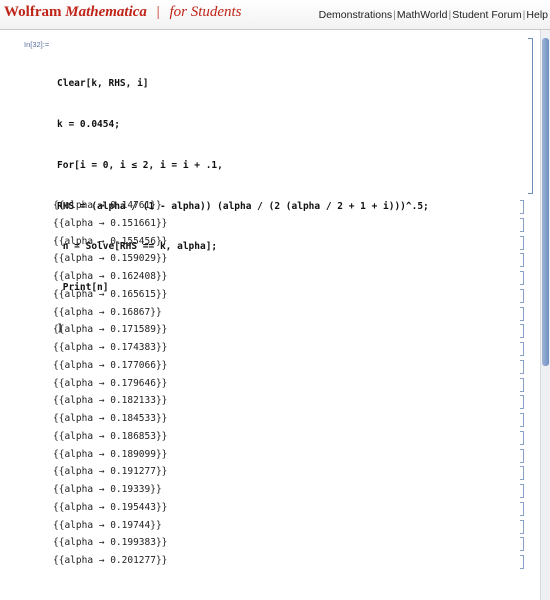  I want to click on output-line: {{alpha → 0.199383}}, so click(110, 543).